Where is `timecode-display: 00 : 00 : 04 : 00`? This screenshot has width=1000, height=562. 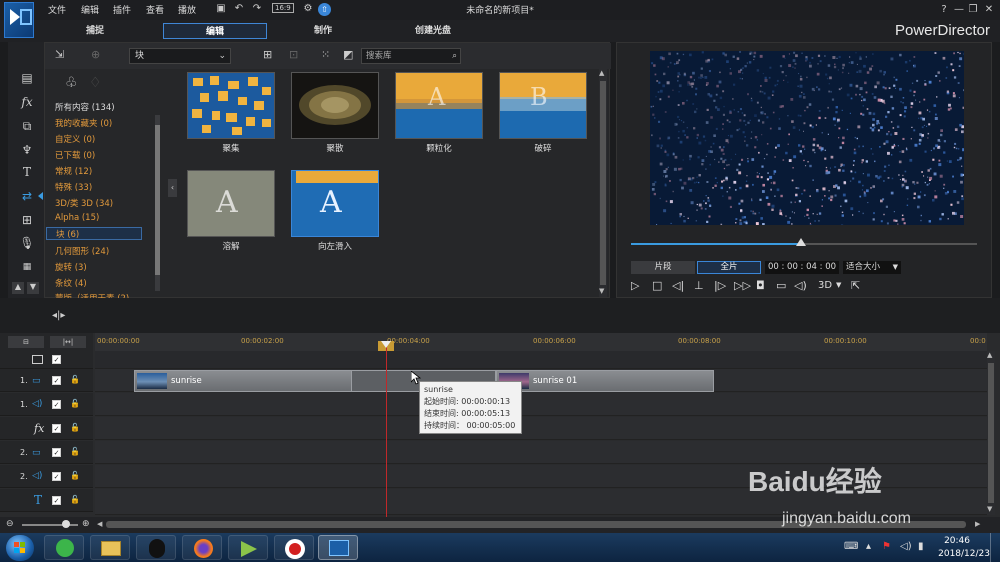 timecode-display: 00 : 00 : 04 : 00 is located at coordinates (802, 267).